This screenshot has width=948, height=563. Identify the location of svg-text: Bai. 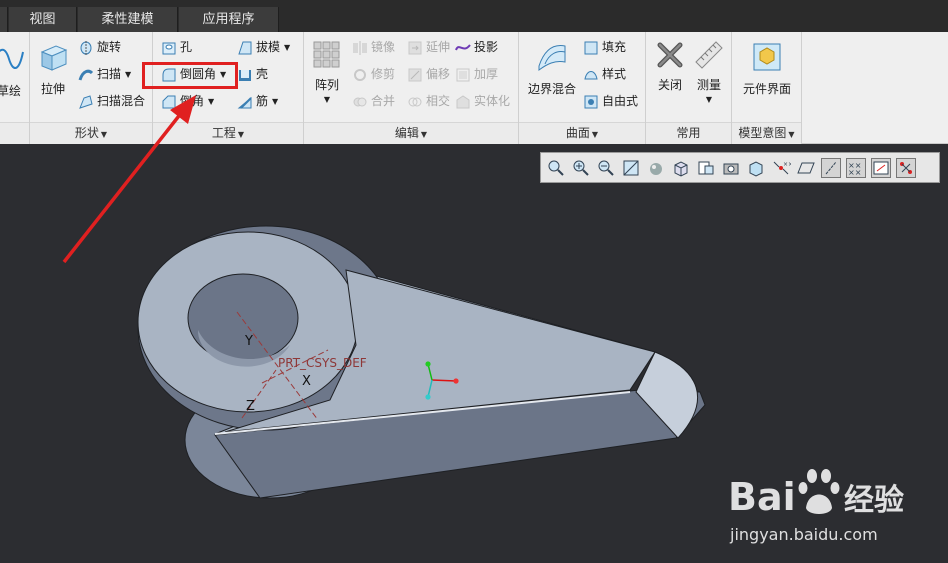
(762, 497).